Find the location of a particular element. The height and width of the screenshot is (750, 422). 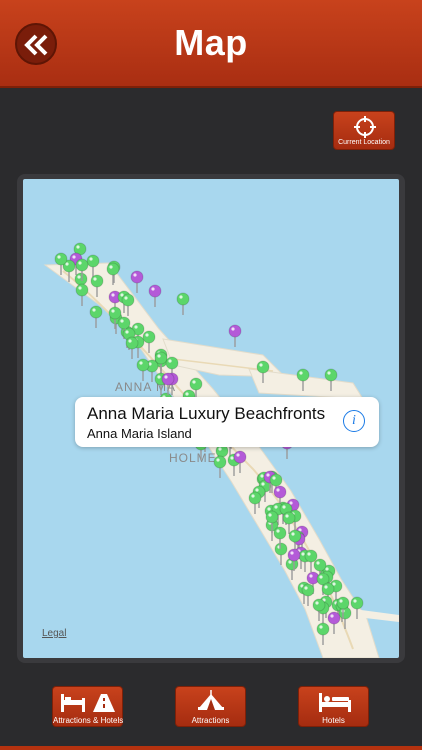

current-location-button: Current Location is located at coordinates (364, 130).